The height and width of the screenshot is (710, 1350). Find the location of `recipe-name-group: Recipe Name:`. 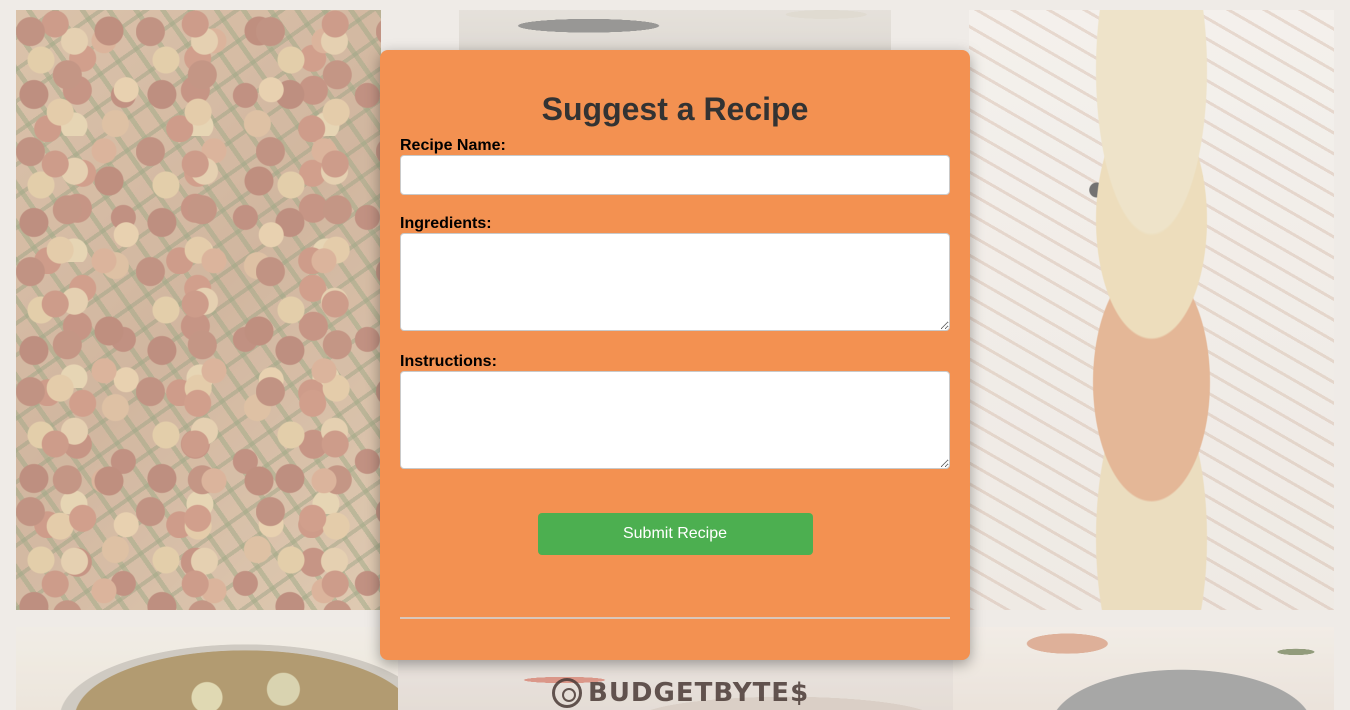

recipe-name-group: Recipe Name: is located at coordinates (675, 166).